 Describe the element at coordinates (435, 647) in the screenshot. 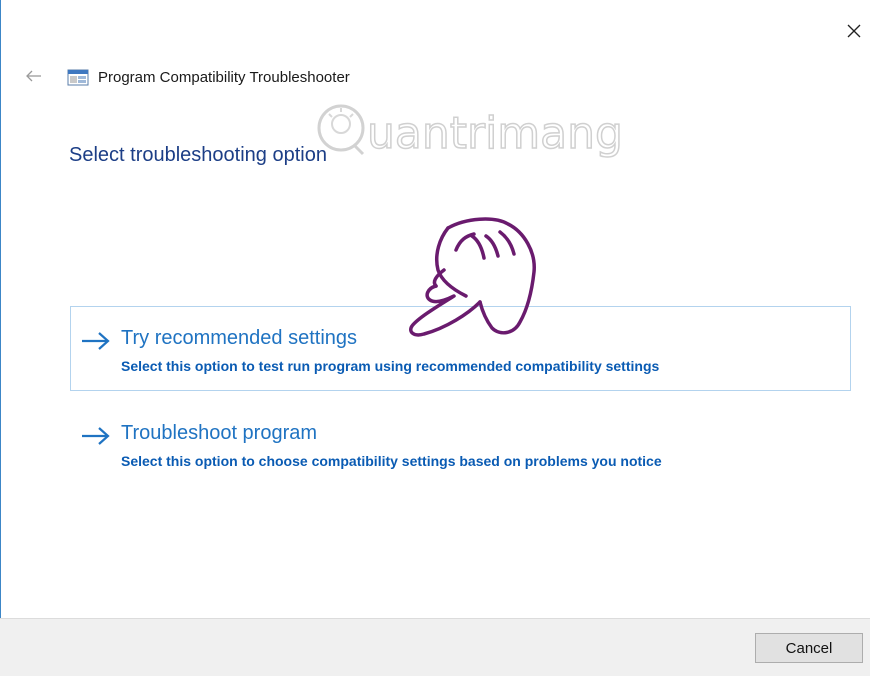

I see `dialog-footer: Cancel` at that location.